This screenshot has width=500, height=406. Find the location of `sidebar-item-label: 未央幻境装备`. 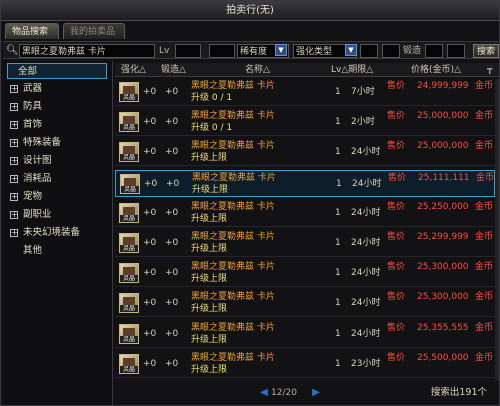

sidebar-item-label: 未央幻境装备 is located at coordinates (52, 232).